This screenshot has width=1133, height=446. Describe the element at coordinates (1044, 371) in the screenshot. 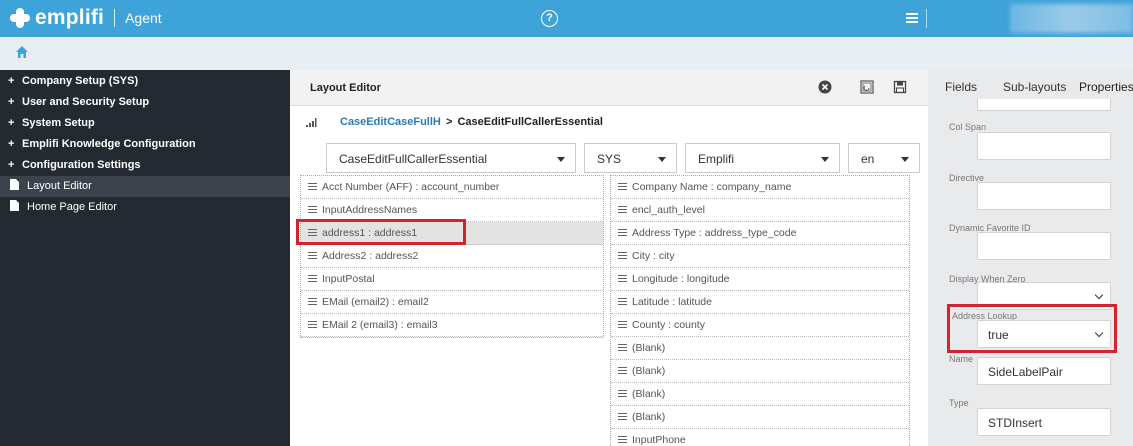

I see `name-input: SideLabelPair` at that location.